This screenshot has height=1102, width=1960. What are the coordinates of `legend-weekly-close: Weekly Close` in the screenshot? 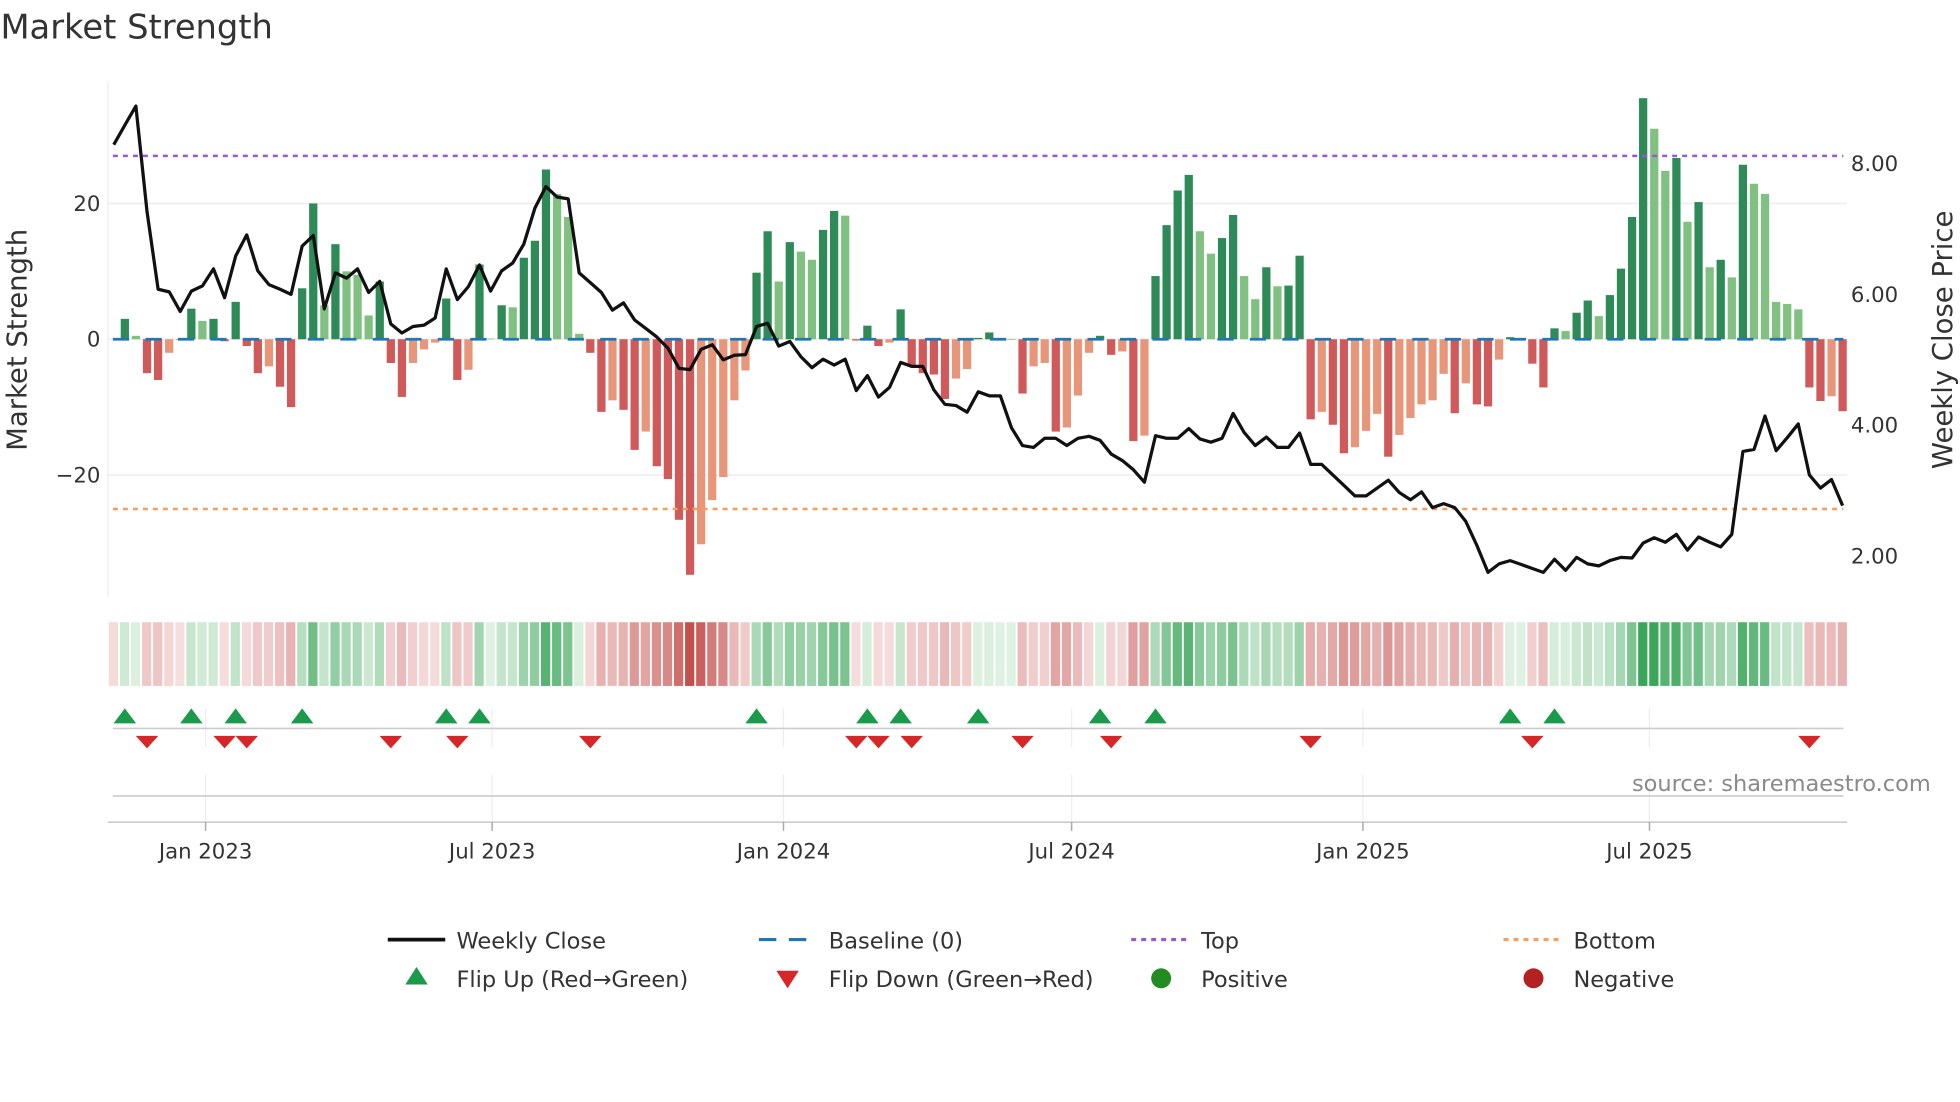 It's located at (496, 941).